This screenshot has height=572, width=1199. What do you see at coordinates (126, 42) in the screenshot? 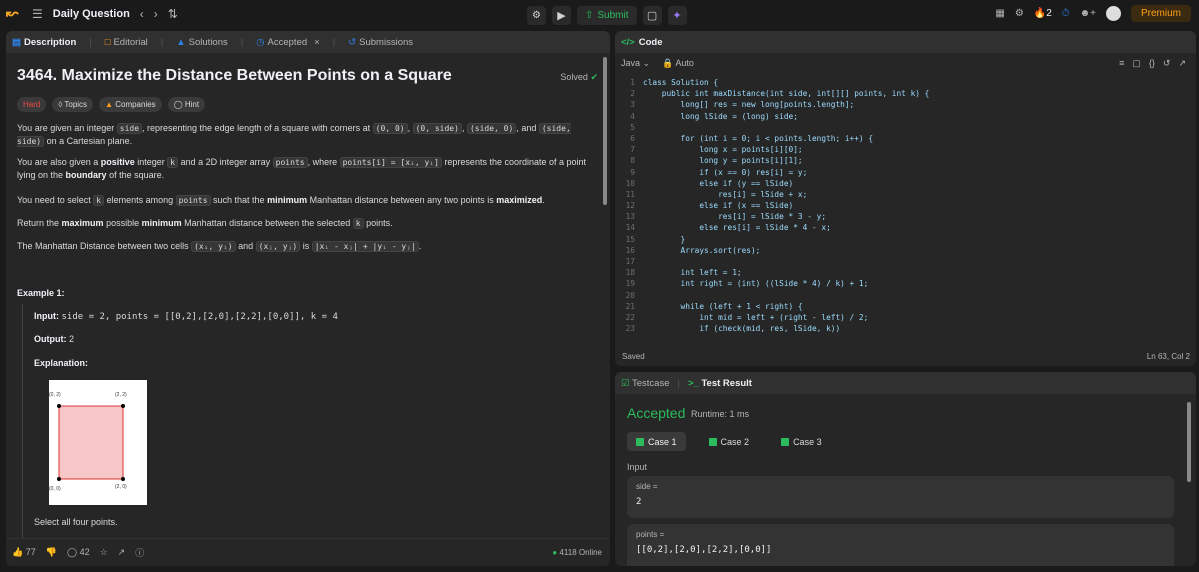
I see `tab-editorial: □ Editorial` at bounding box center [126, 42].